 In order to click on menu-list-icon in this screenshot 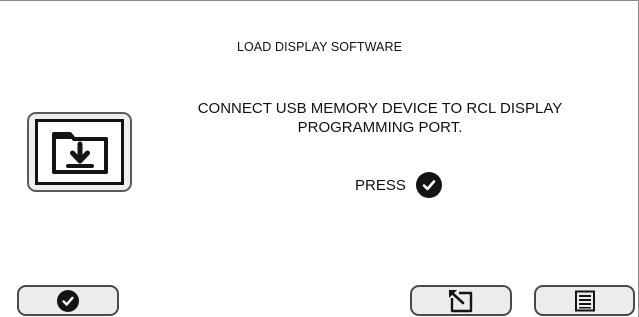, I will do `click(584, 300)`.